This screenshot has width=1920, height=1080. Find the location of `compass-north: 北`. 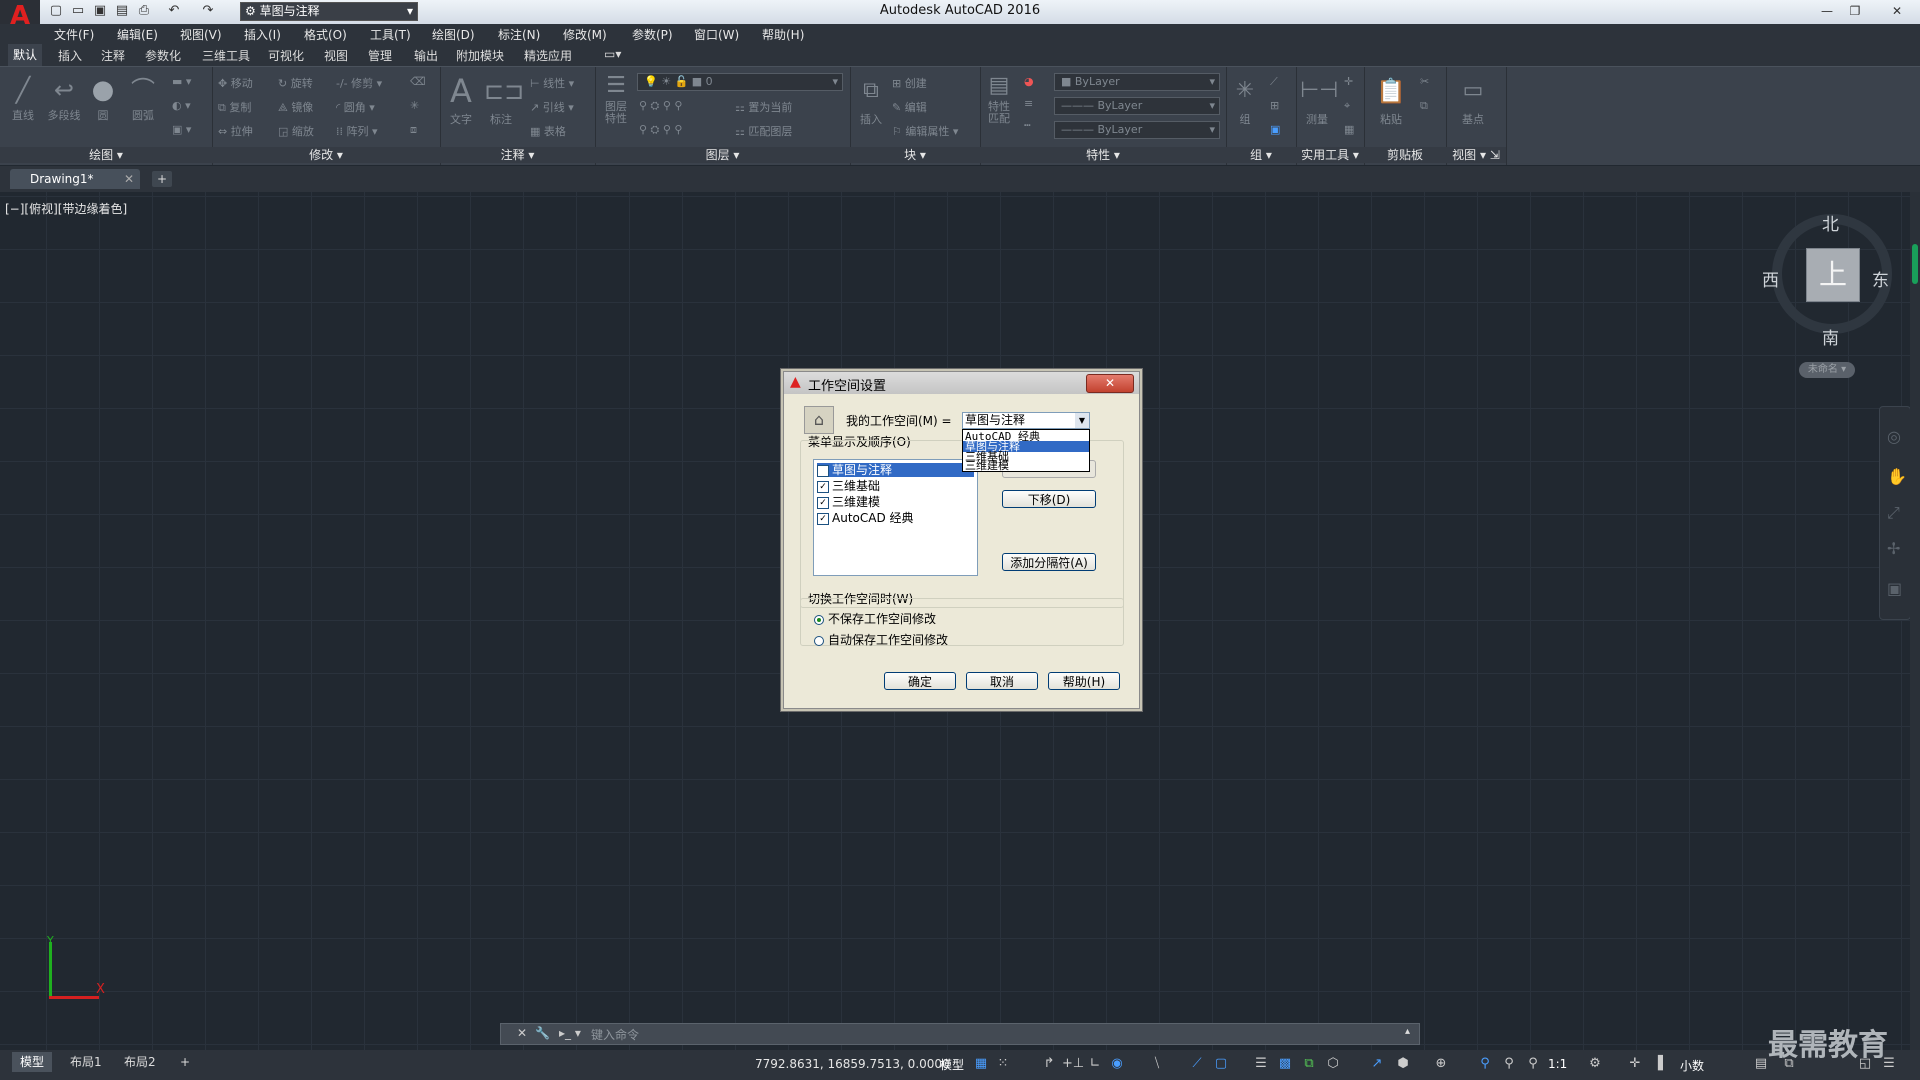

compass-north: 北 is located at coordinates (1830, 222).